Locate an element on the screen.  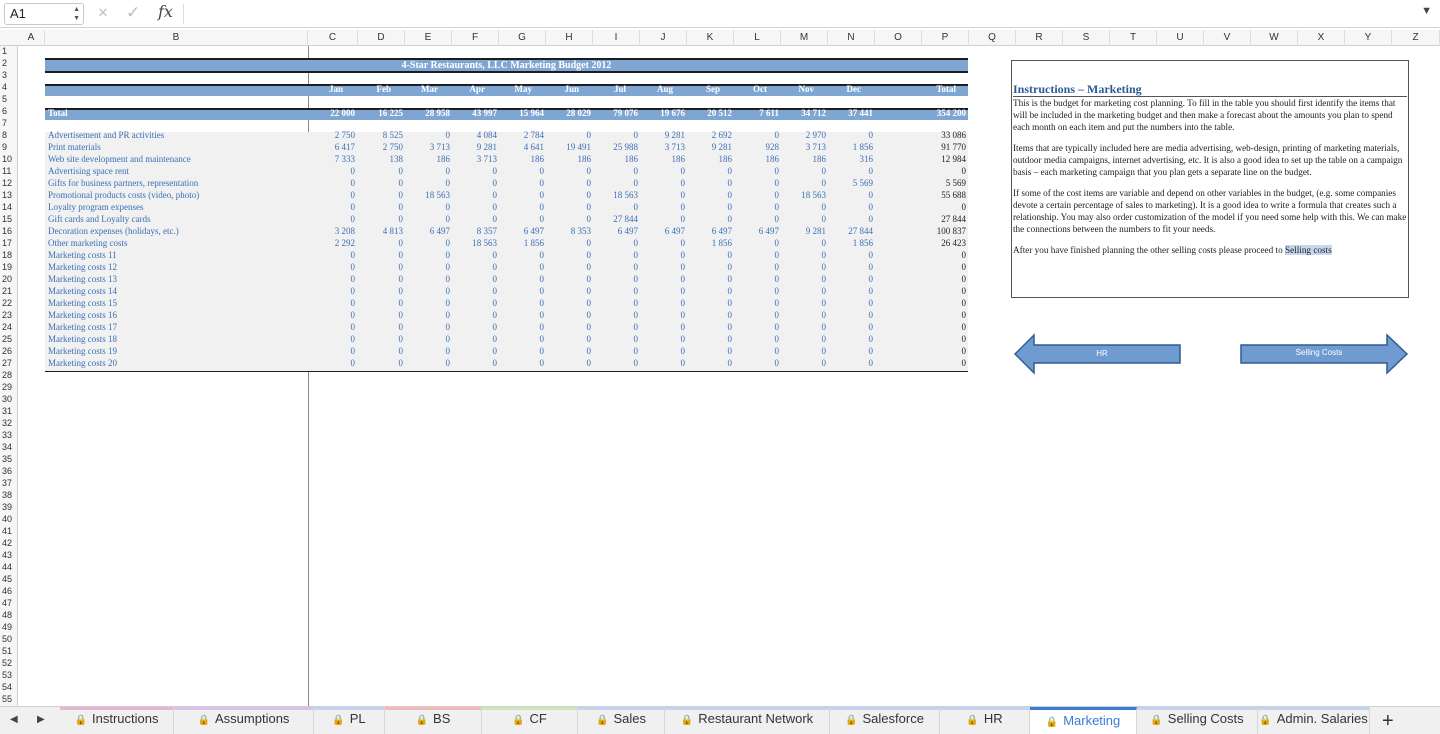
row-header-7: 7 is located at coordinates (9, 123).